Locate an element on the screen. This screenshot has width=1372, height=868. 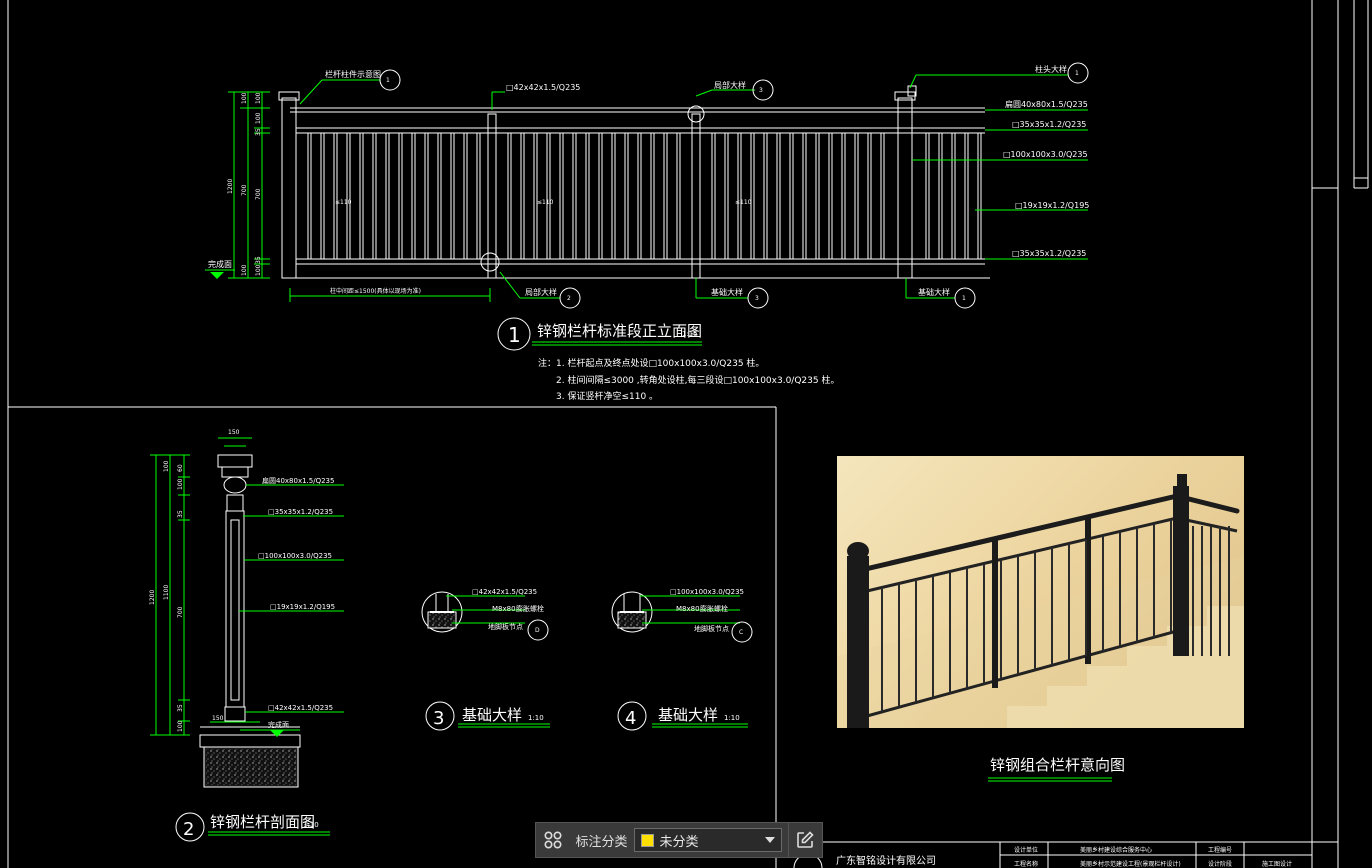
elev-dim-4: 1200 is located at coordinates (230, 186).